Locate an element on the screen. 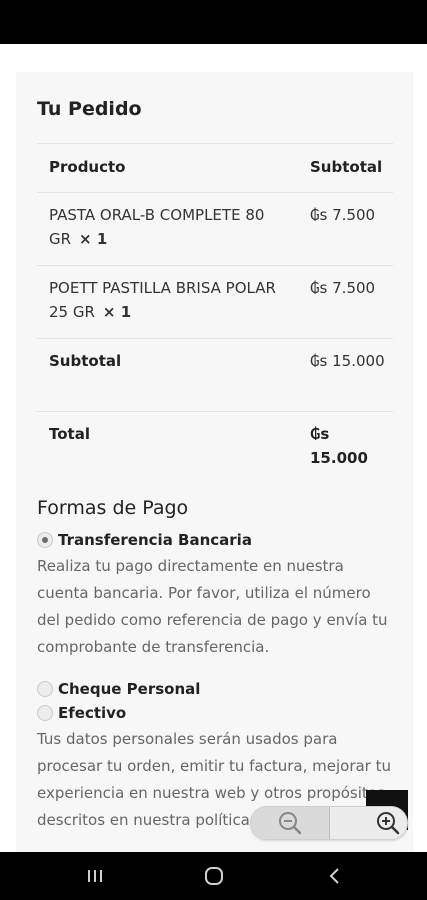 The width and height of the screenshot is (427, 900). zoom-out-button is located at coordinates (290, 823).